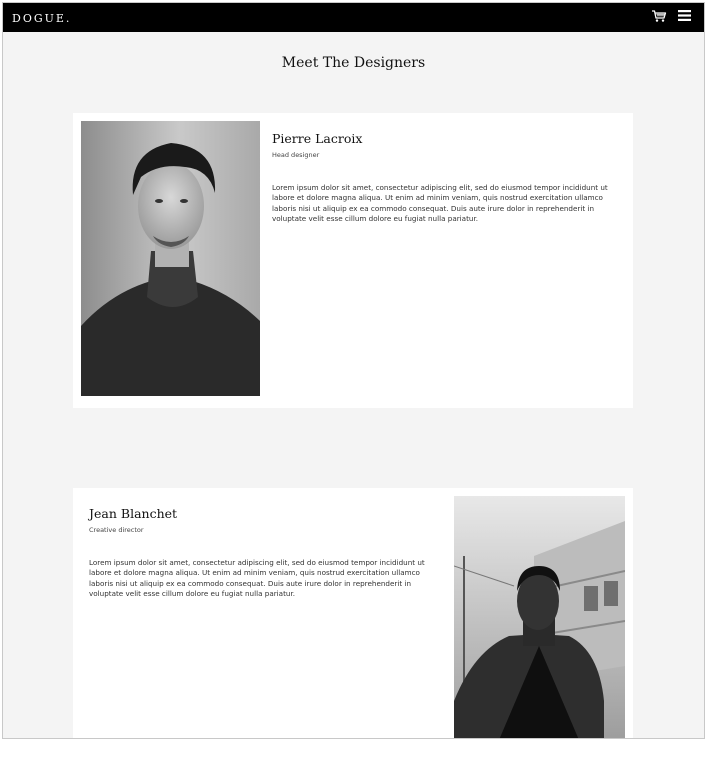 The width and height of the screenshot is (708, 757). What do you see at coordinates (353, 17) in the screenshot?
I see `top-navbar: DOGUE.` at bounding box center [353, 17].